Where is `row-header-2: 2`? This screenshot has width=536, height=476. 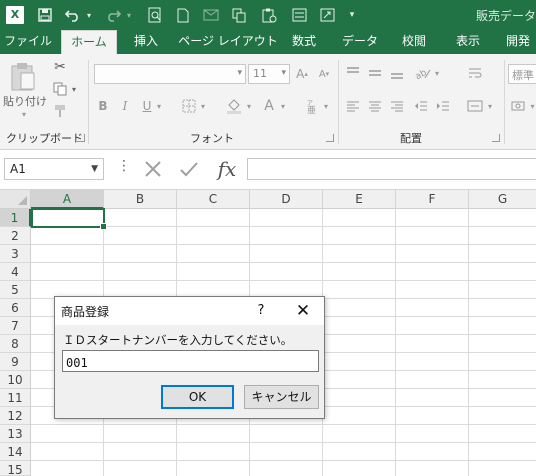
row-header-2: 2 is located at coordinates (15, 236).